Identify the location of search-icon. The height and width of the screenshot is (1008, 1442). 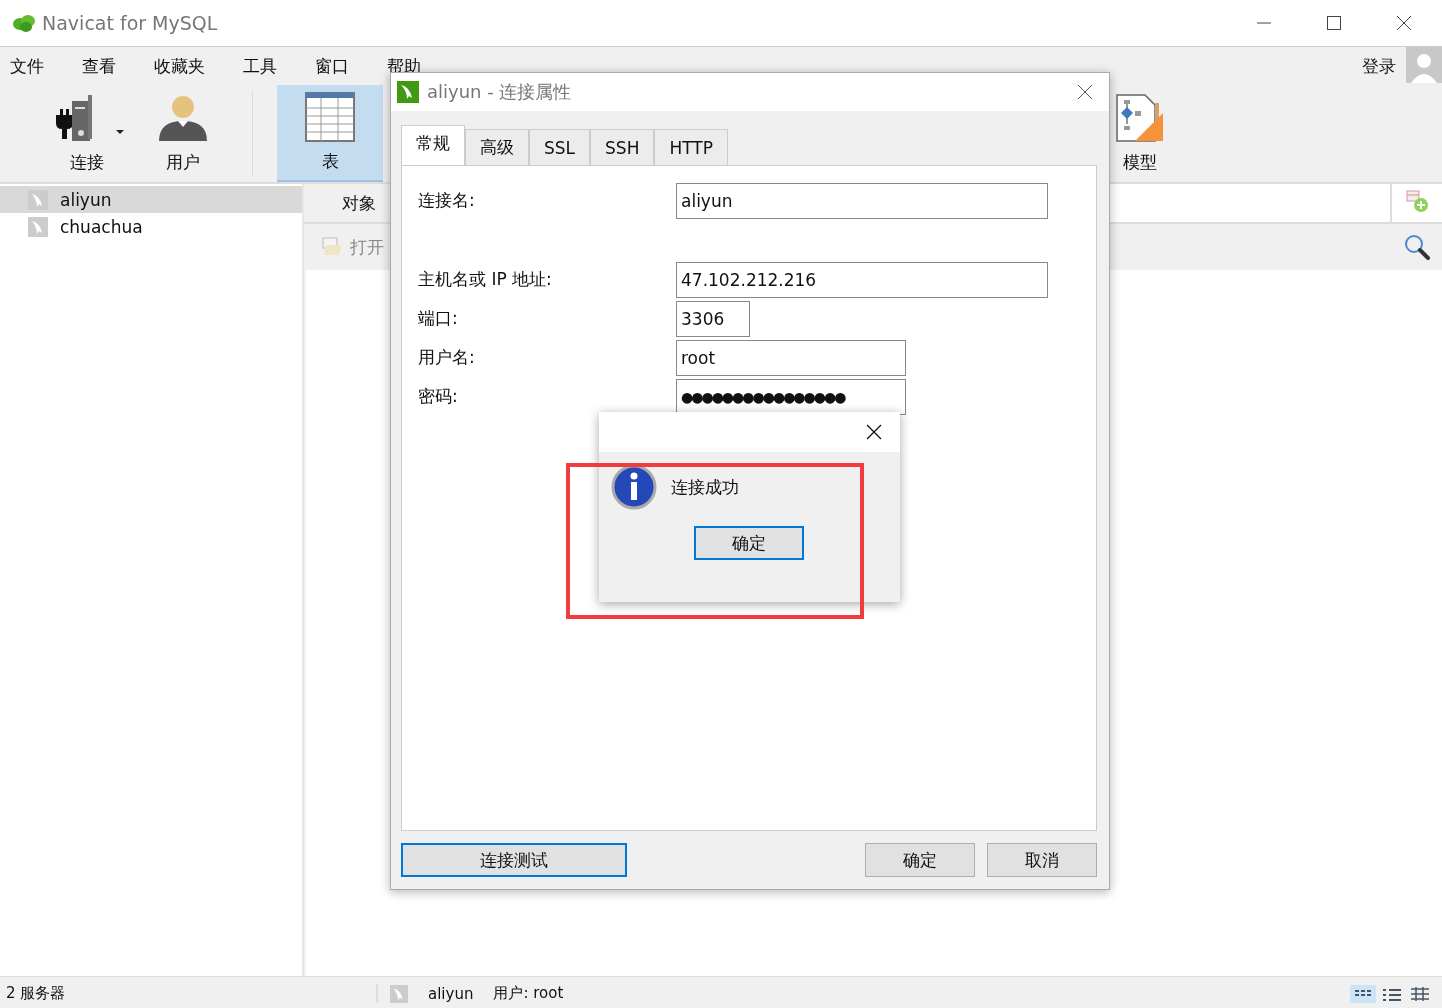
(1417, 247).